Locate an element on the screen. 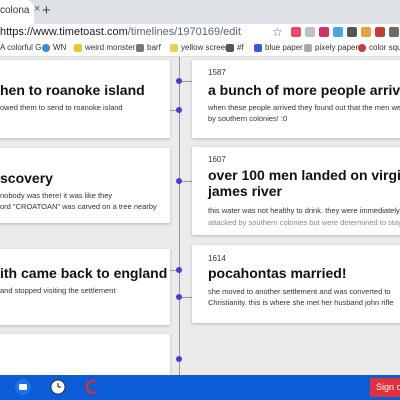 This screenshot has height=400, width=400. bookmark-item: color squa is located at coordinates (379, 47).